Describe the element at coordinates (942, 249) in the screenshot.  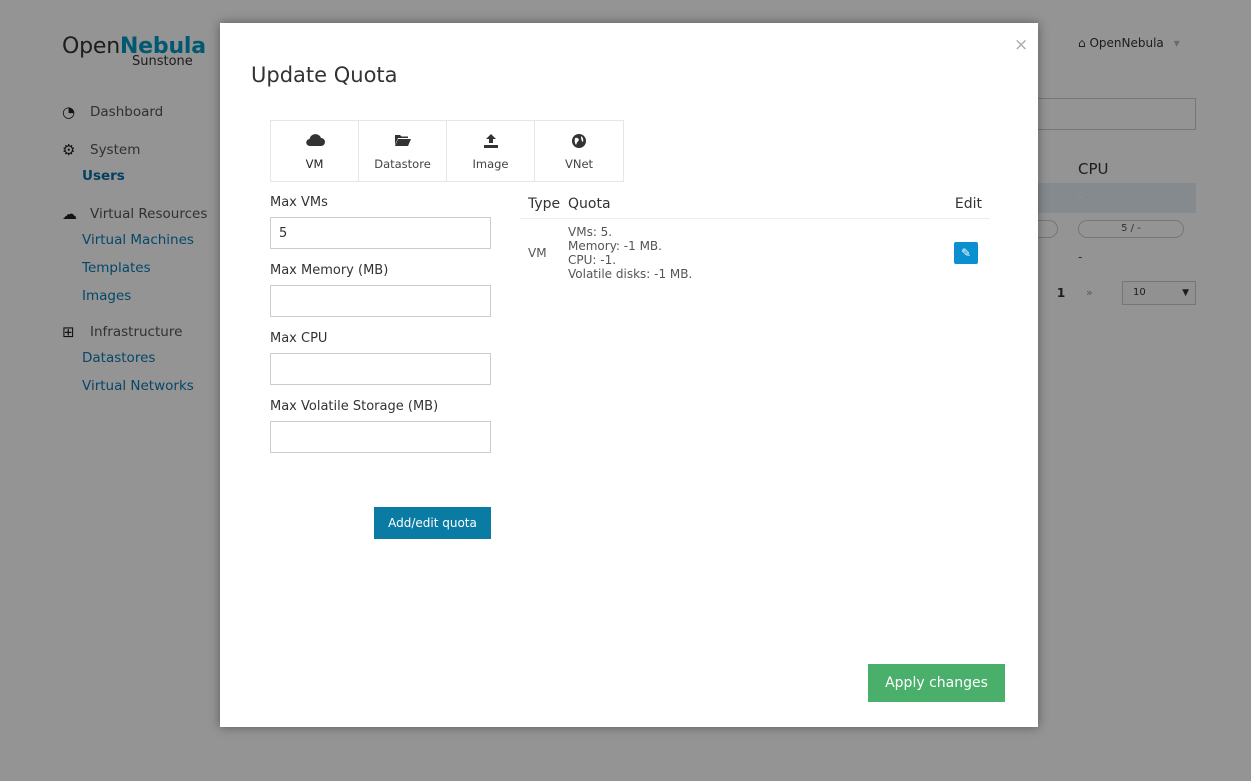
I see `edit-cell: ✎` at that location.